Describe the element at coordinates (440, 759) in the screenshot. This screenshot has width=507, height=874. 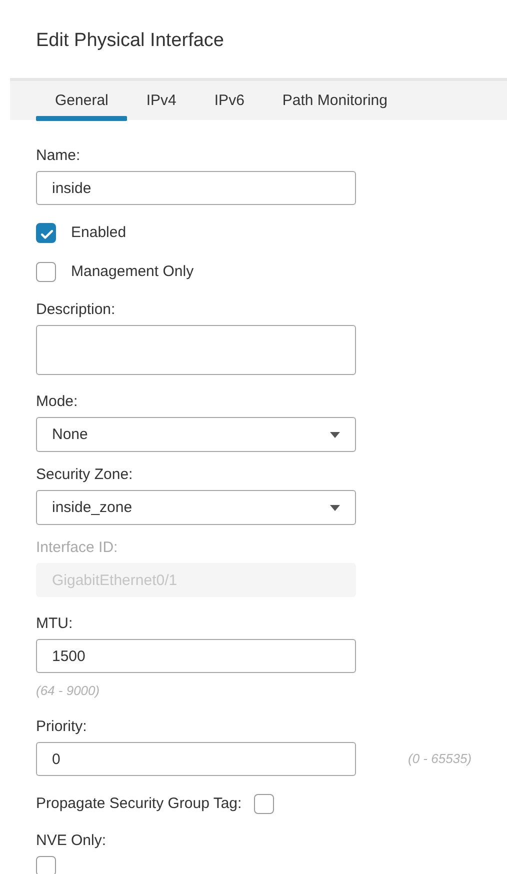
I see `range-hint: (0 - 65535)` at that location.